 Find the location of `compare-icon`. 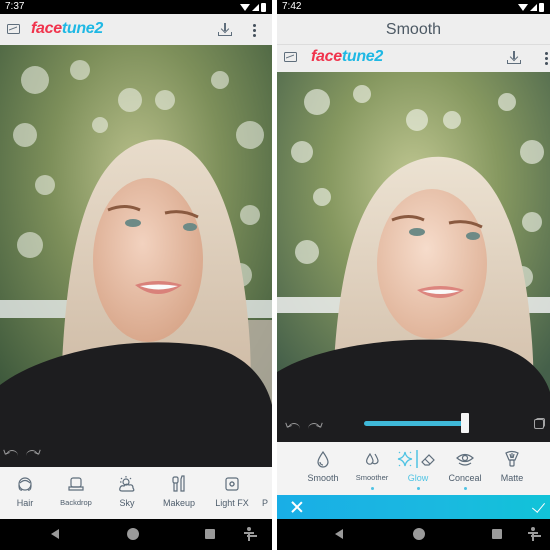

compare-icon is located at coordinates (539, 423).